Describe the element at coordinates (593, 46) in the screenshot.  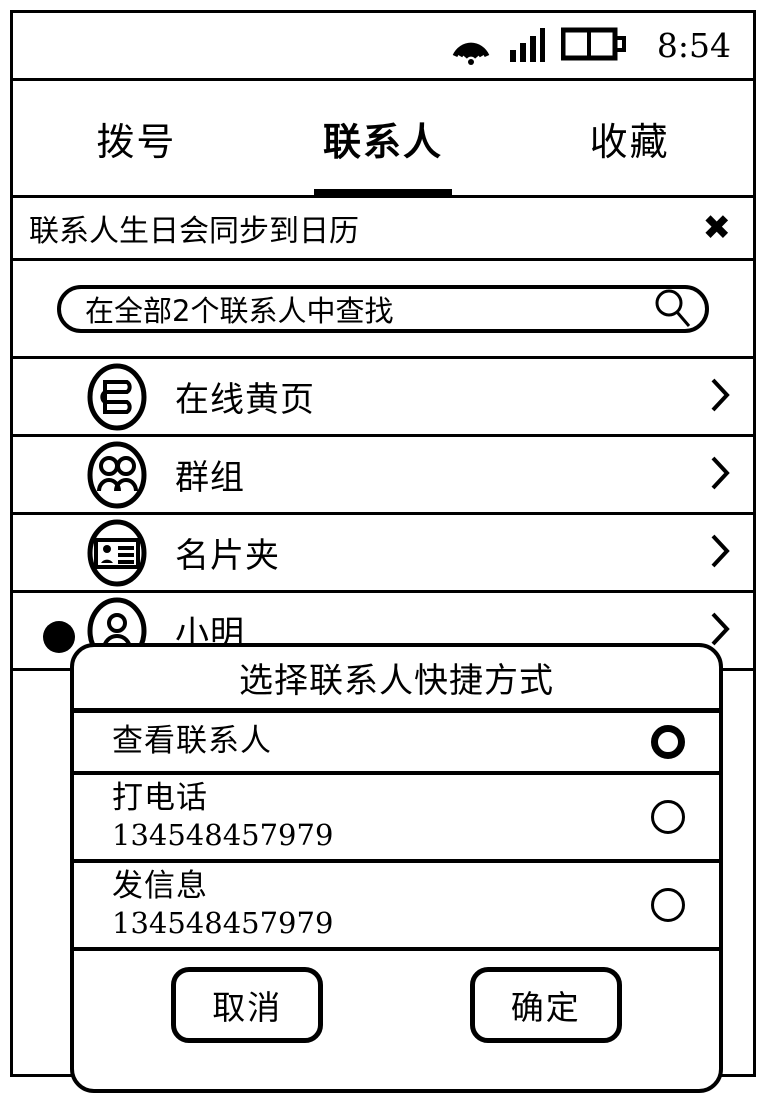
I see `battery-icon` at that location.